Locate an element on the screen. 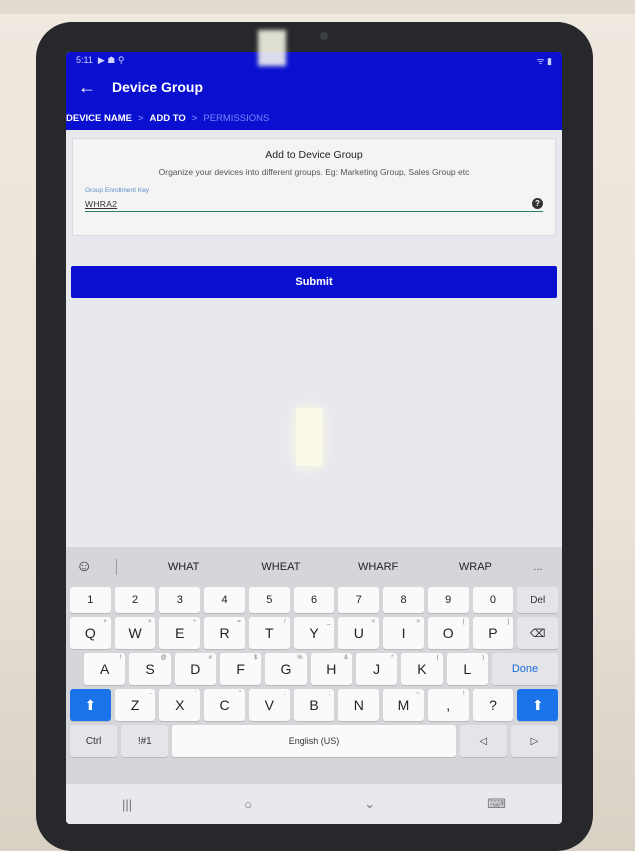 This screenshot has width=635, height=851. key-alt-label: % is located at coordinates (300, 658).